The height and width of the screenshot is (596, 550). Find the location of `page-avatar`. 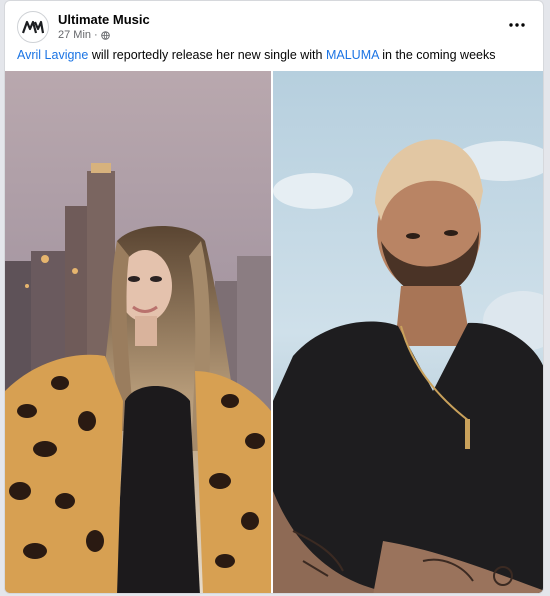

page-avatar is located at coordinates (33, 27).